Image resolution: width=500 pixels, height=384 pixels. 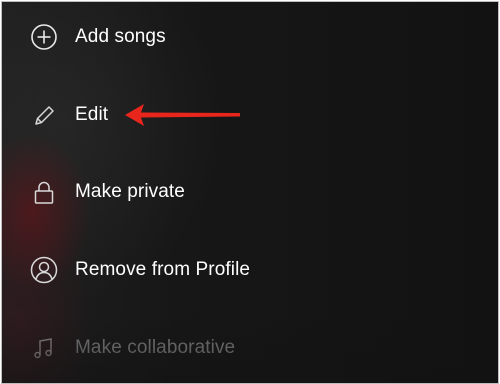 I want to click on lock-icon, so click(x=44, y=192).